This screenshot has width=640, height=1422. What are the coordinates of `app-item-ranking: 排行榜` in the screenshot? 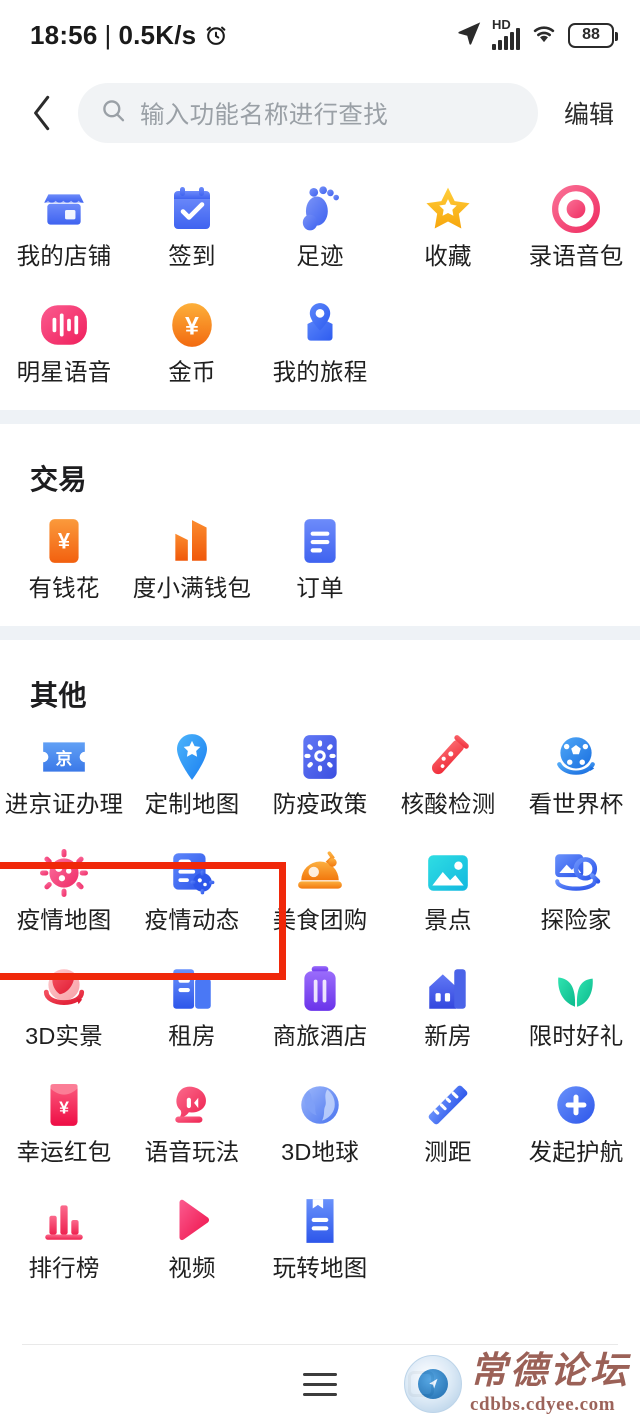 It's located at (64, 1242).